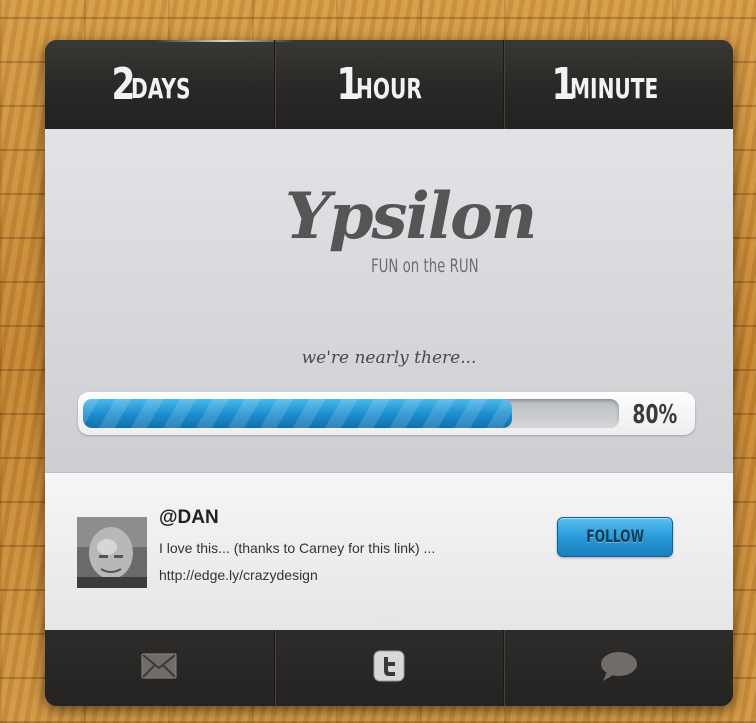  I want to click on twitter-icon, so click(389, 668).